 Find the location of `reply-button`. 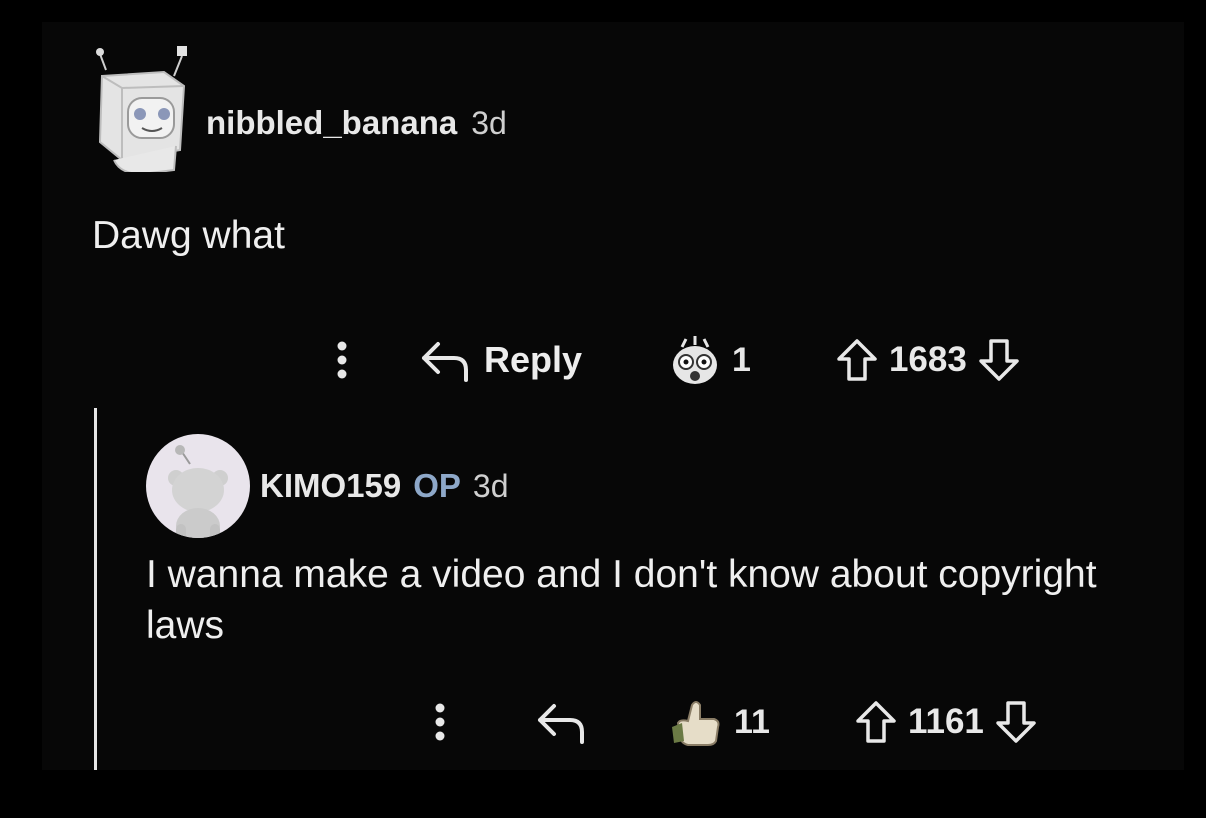

reply-button is located at coordinates (562, 722).